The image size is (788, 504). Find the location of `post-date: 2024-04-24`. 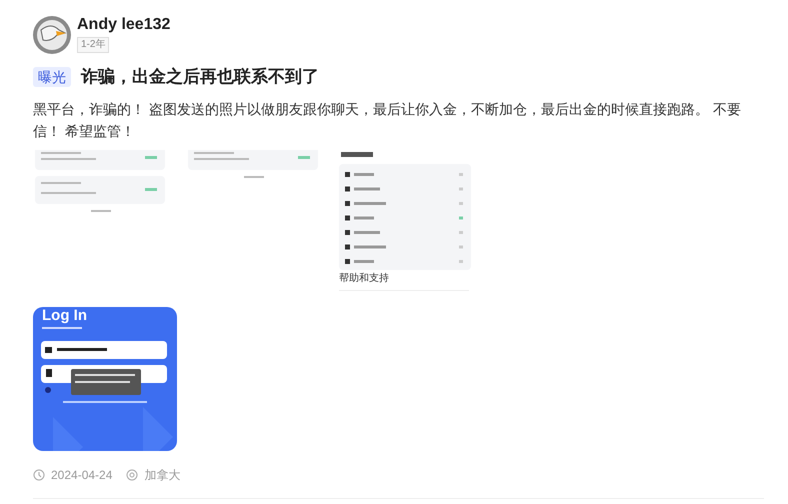

post-date: 2024-04-24 is located at coordinates (81, 475).